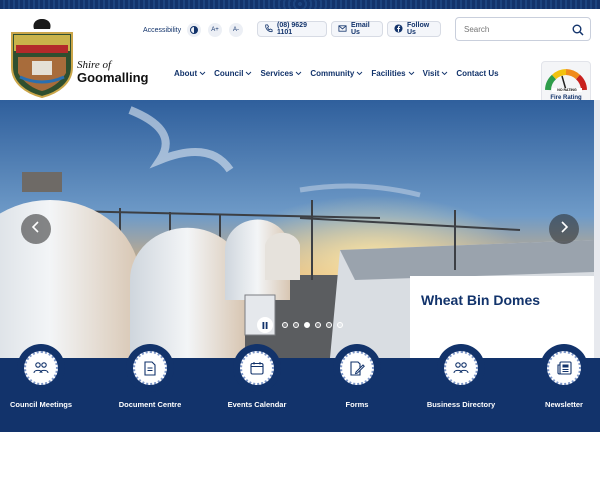 This screenshot has height=480, width=600. Describe the element at coordinates (566, 83) in the screenshot. I see `fire-rating-widget: NO RATING Fire Rating` at that location.